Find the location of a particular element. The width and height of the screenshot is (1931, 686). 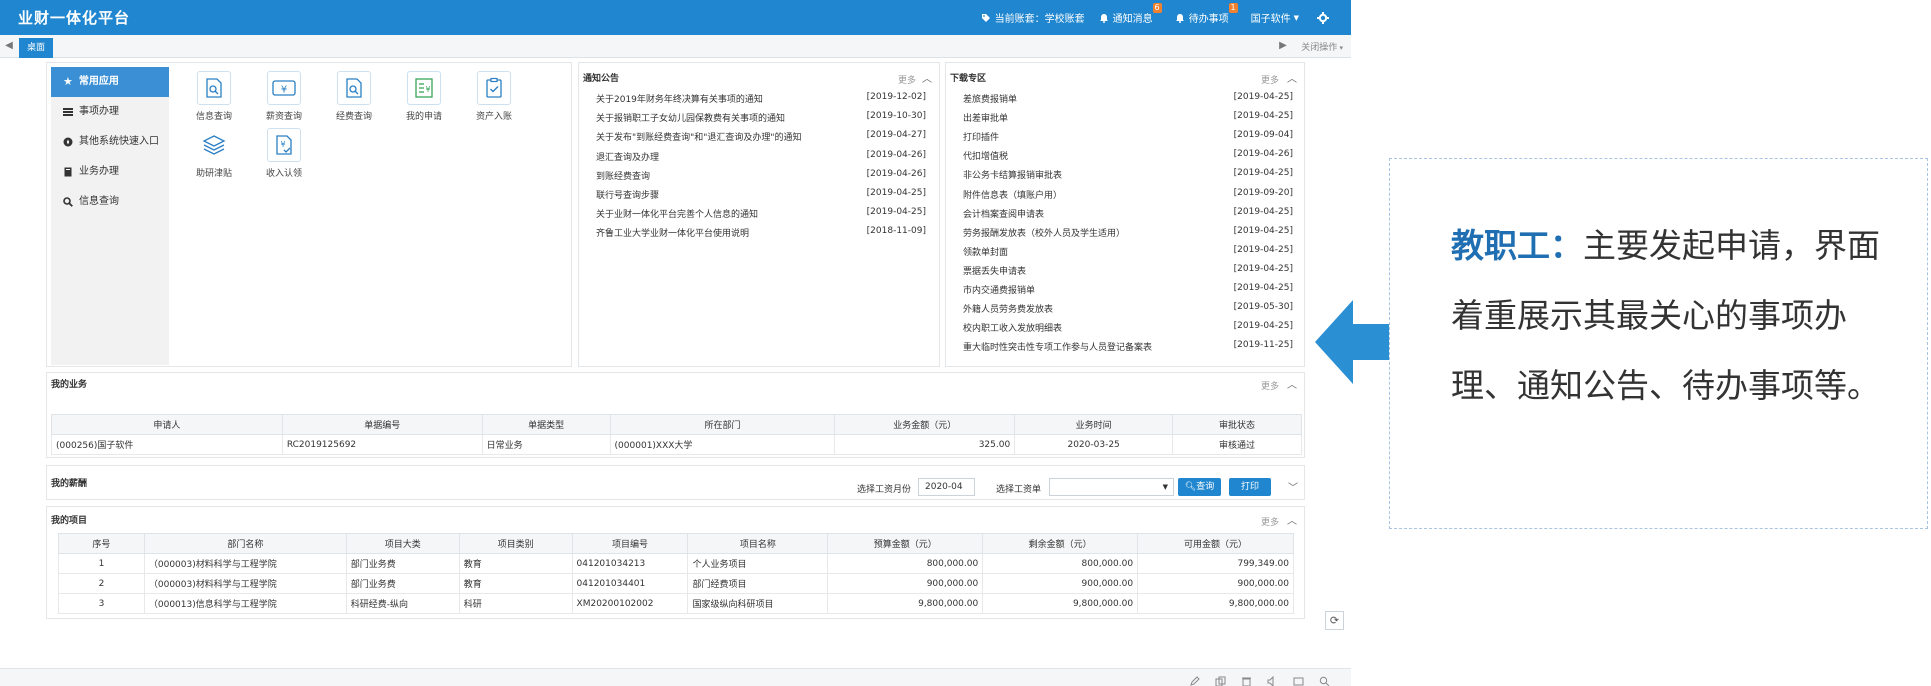

download-item-title: 出差审批单 is located at coordinates (985, 117).